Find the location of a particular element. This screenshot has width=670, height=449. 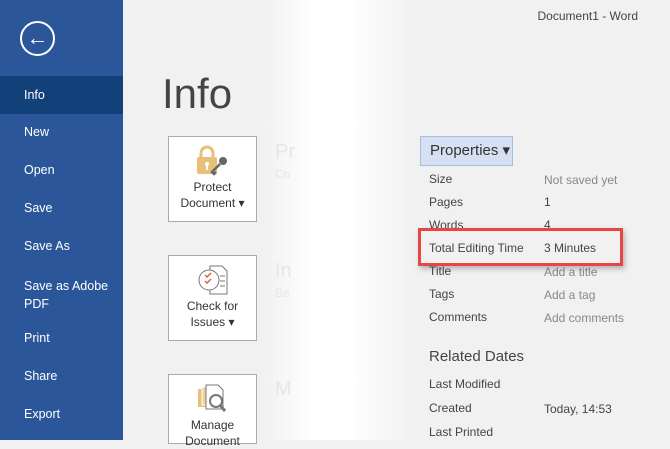

sidebar-item-export: Export is located at coordinates (61, 414).